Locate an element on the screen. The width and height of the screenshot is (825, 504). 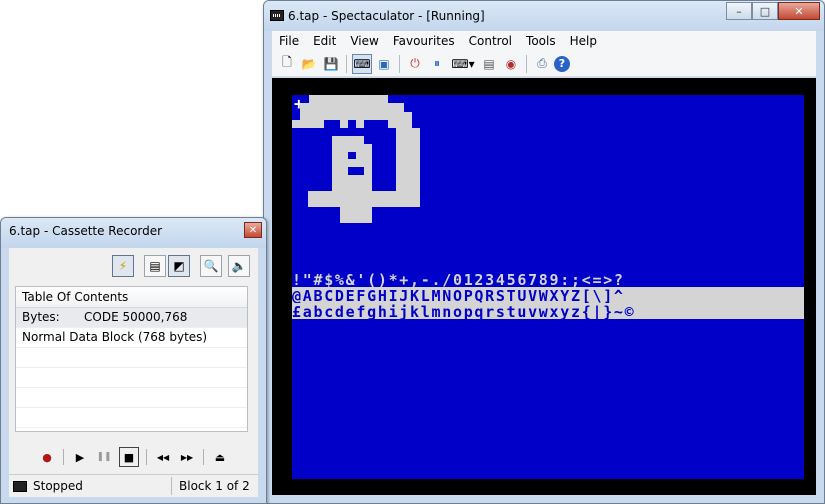
record-icon: ● is located at coordinates (47, 457).